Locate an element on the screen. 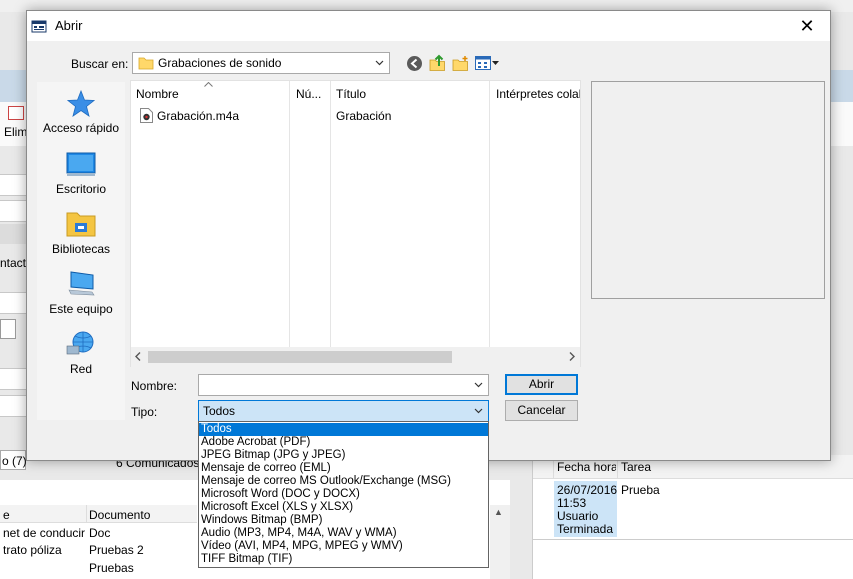  list-item: Grabación.m4a Grabación is located at coordinates (355, 116).